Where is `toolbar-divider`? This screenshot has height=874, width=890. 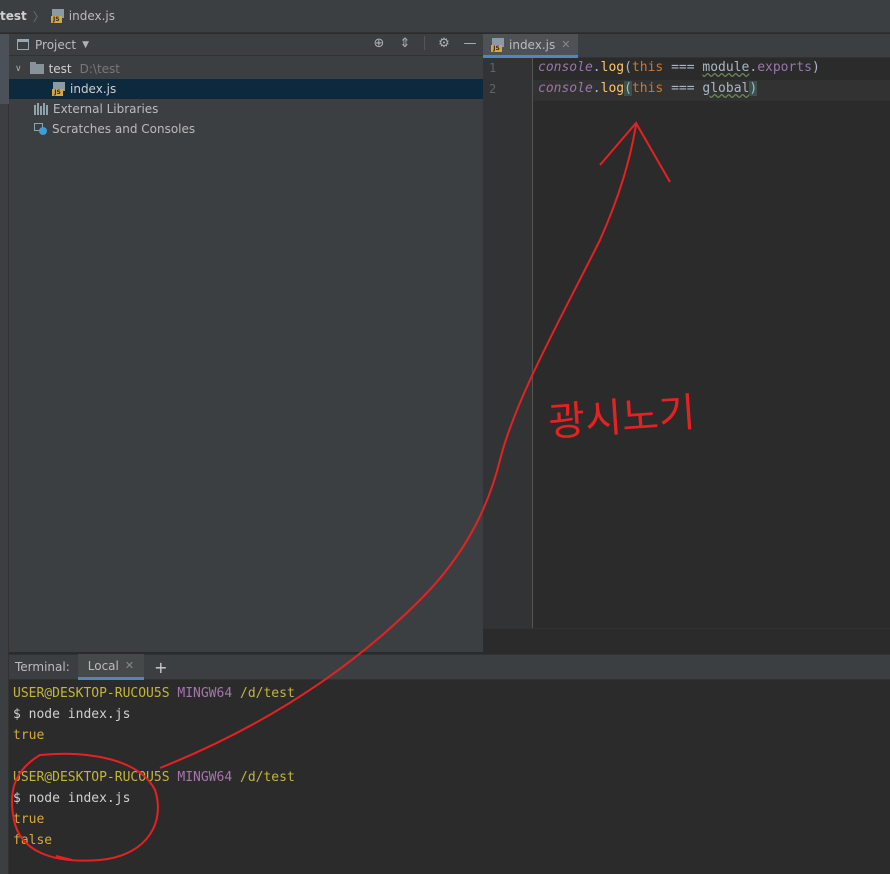 toolbar-divider is located at coordinates (424, 43).